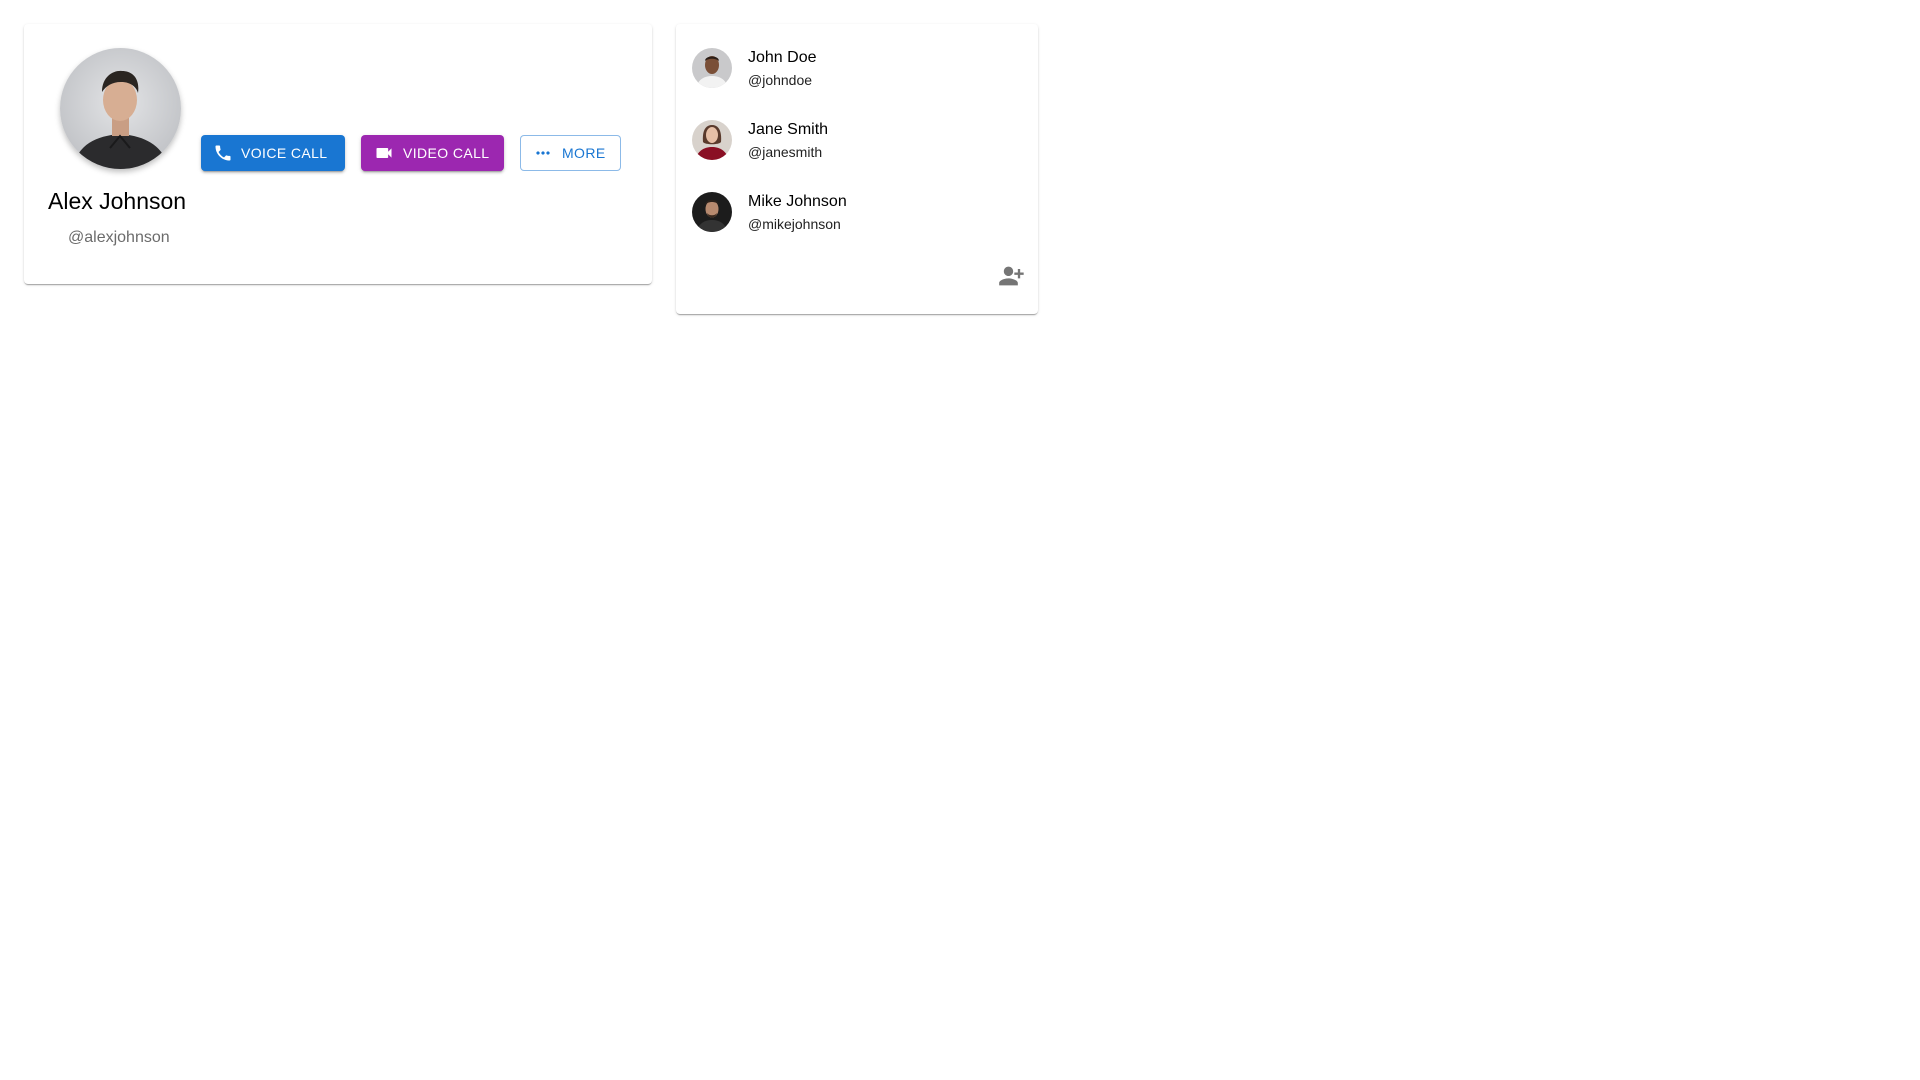 The image size is (1920, 1080). Describe the element at coordinates (284, 153) in the screenshot. I see `voice-call-label: VOICE CALL` at that location.